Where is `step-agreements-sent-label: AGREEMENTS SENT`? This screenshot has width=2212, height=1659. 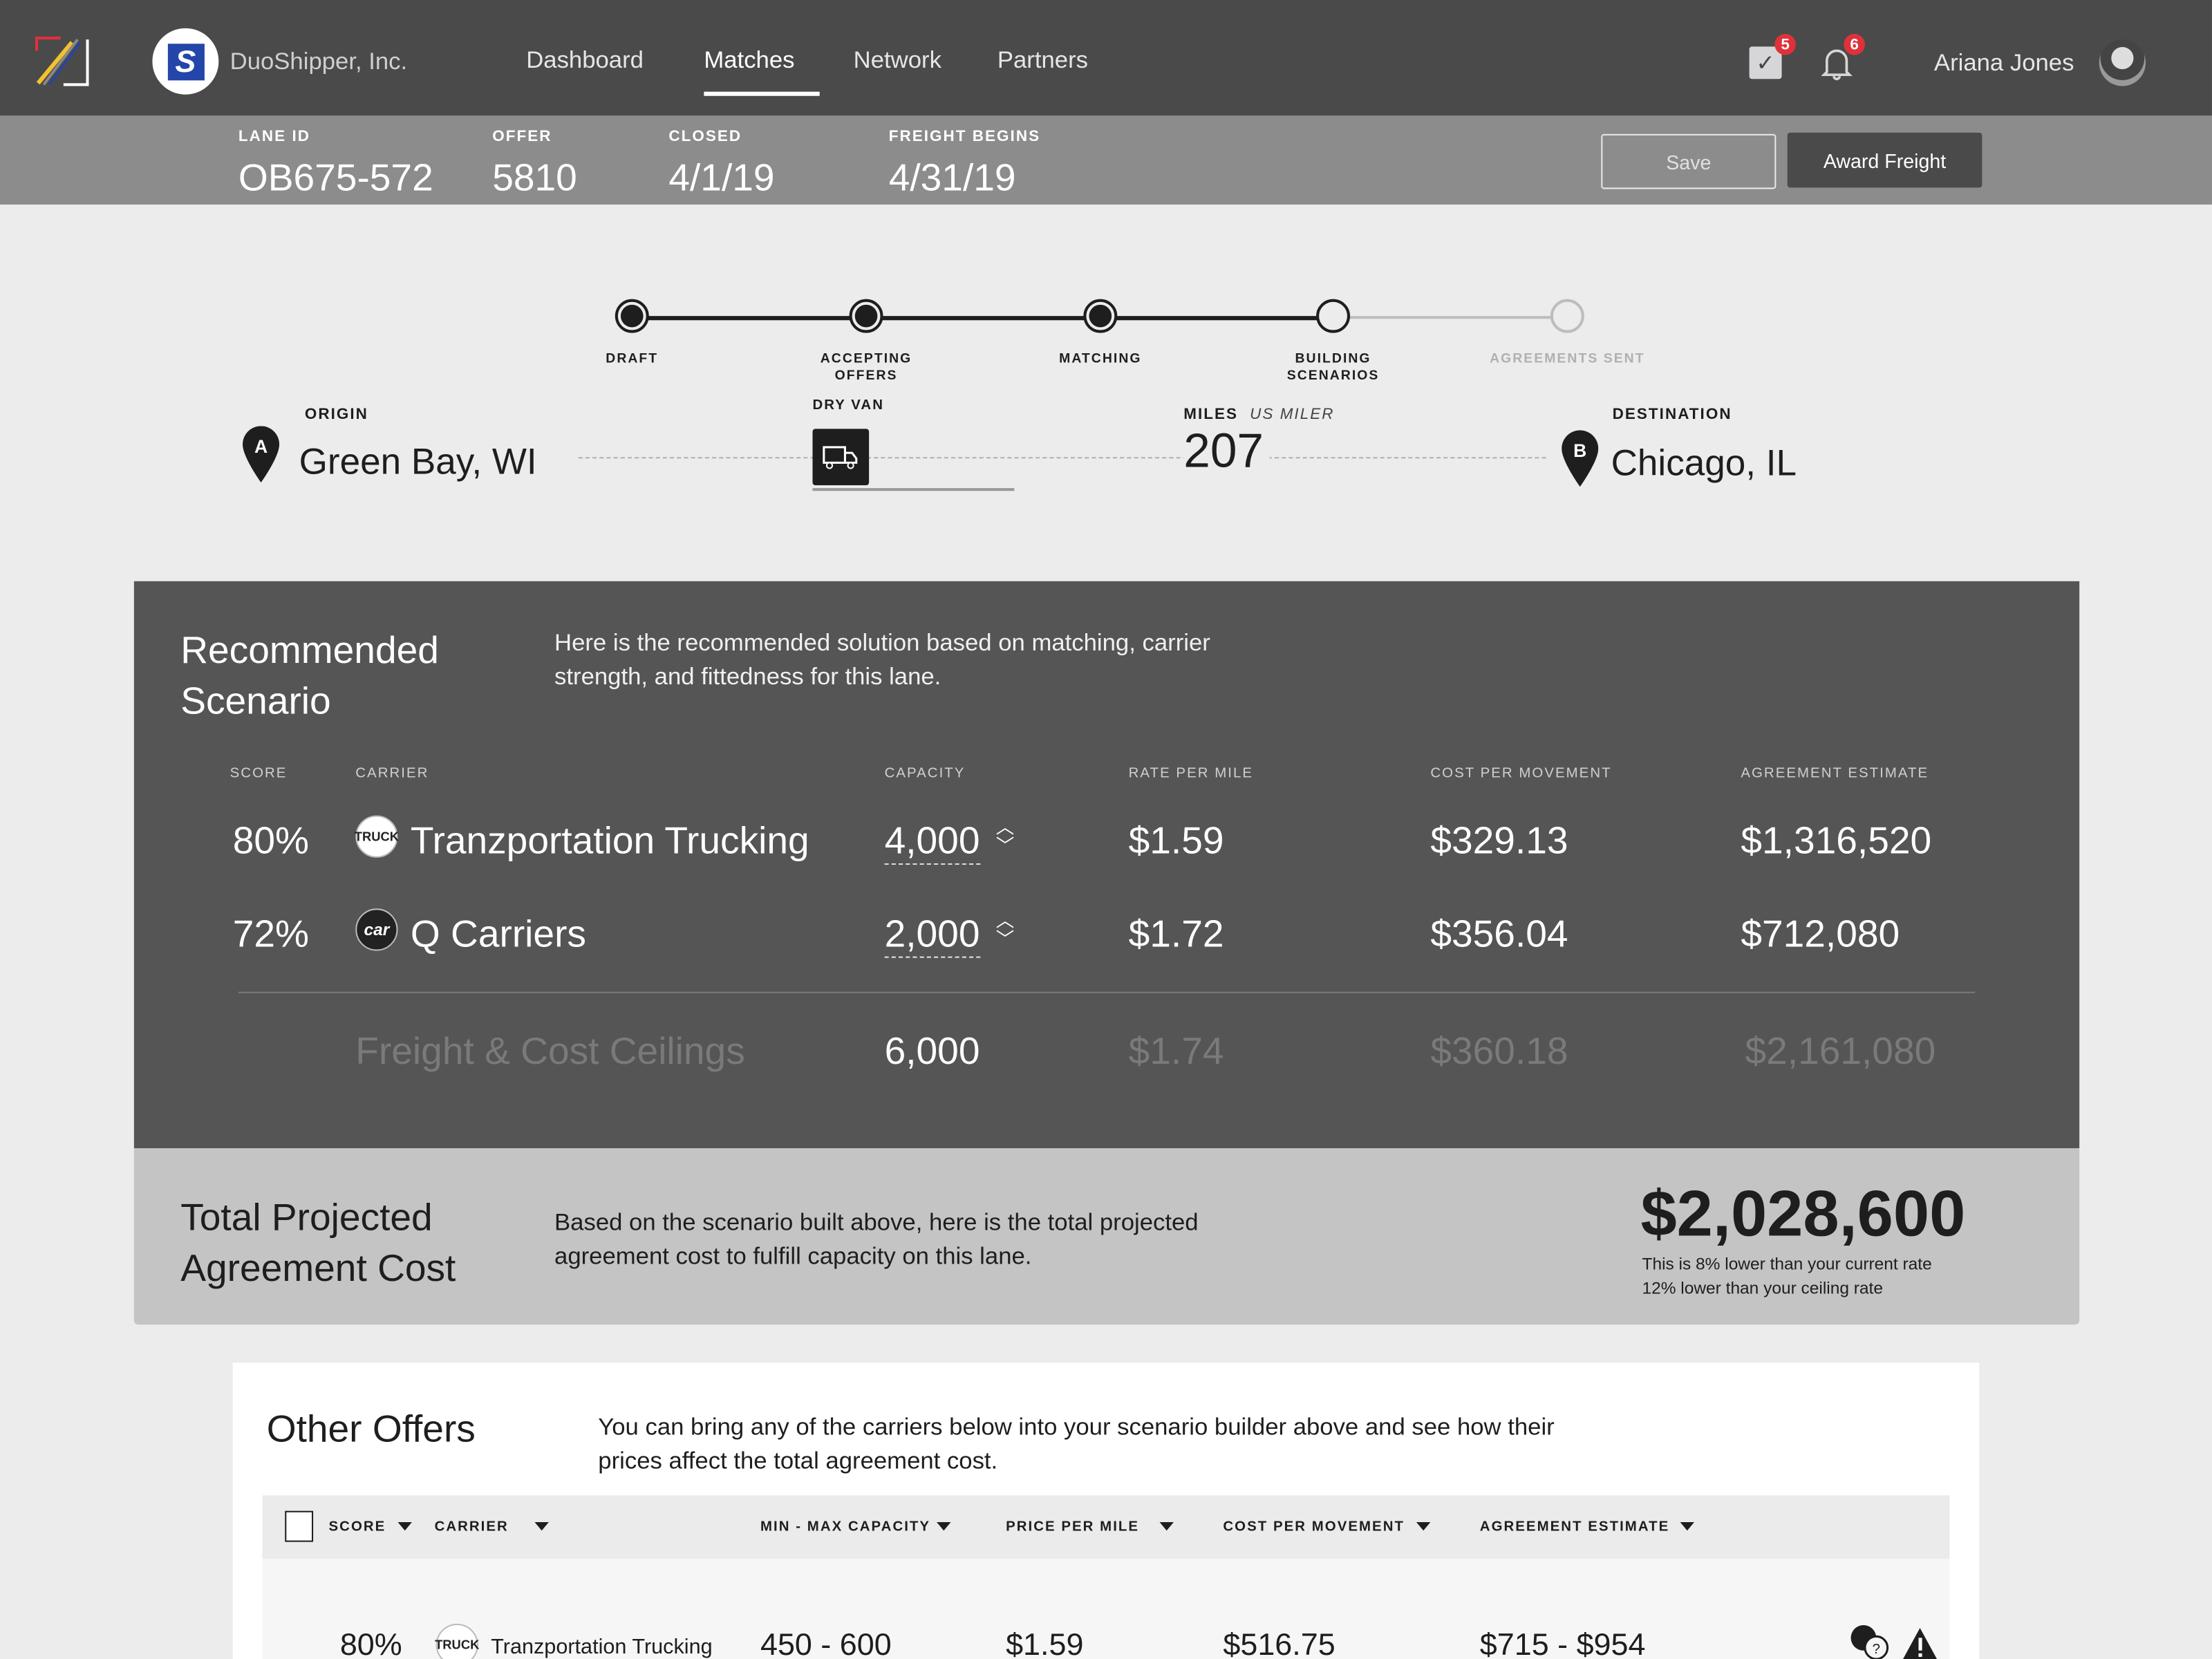
step-agreements-sent-label: AGREEMENTS SENT is located at coordinates (1568, 359).